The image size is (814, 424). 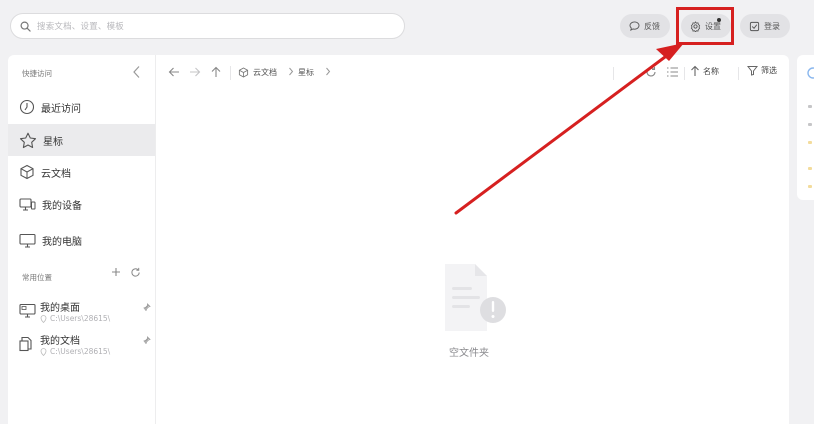 I want to click on top-bar: 搜索文档、设置、模板 反馈 设置 登录, so click(x=407, y=25).